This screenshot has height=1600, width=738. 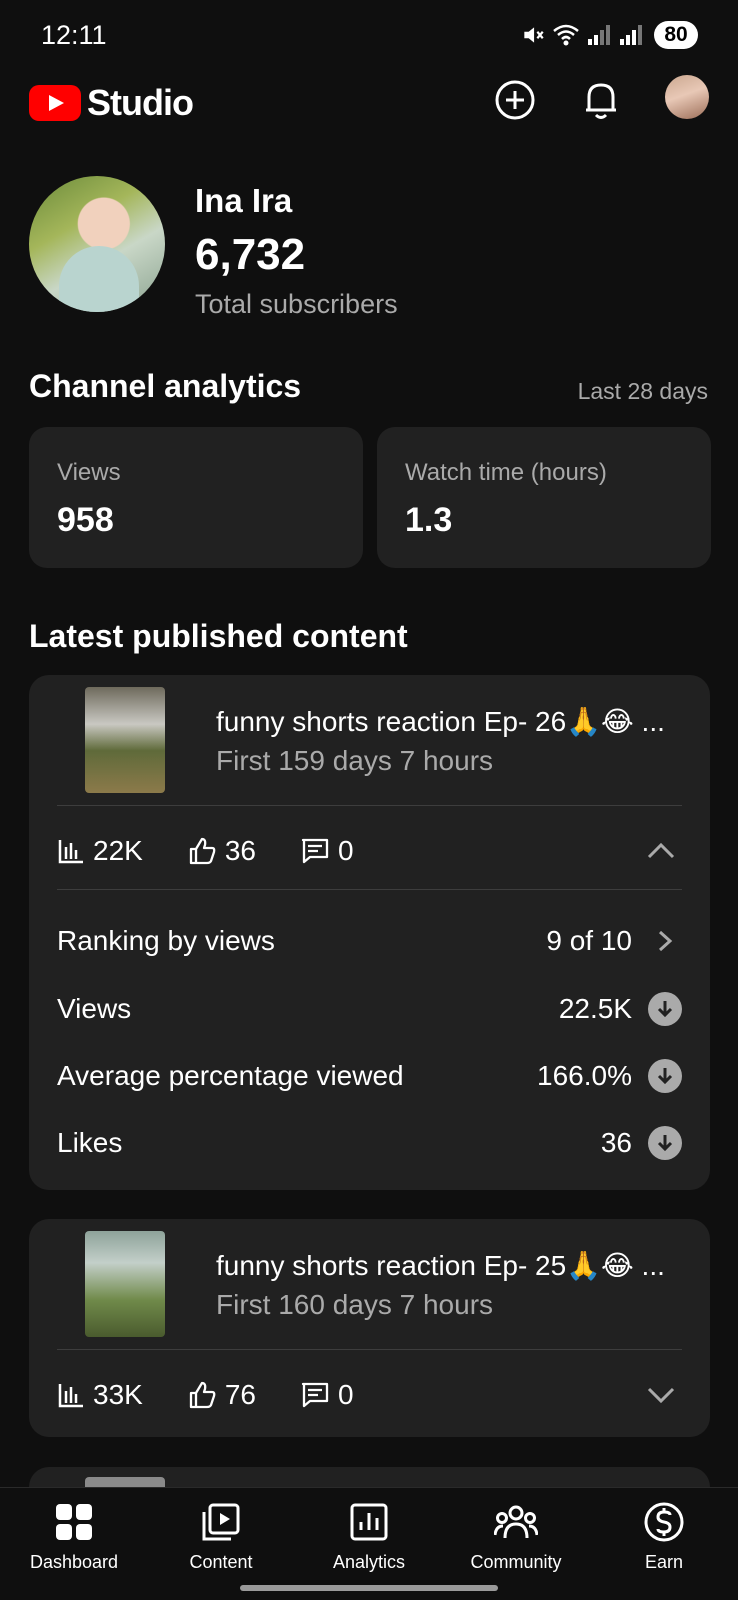 I want to click on wifi-icon, so click(x=566, y=35).